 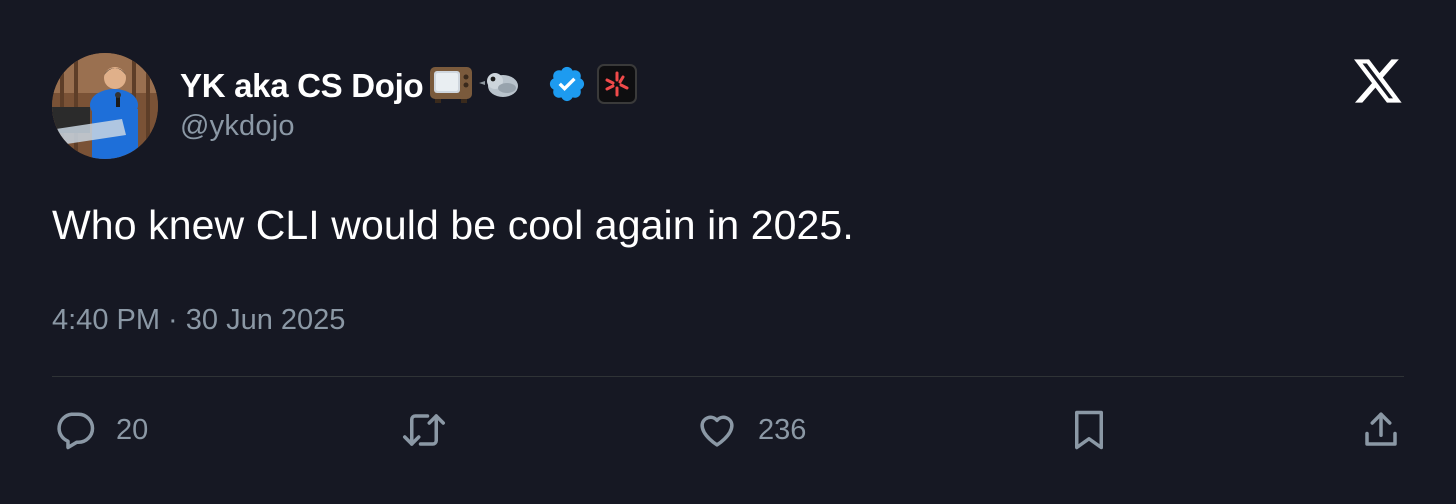 I want to click on retweet-button, so click(x=424, y=430).